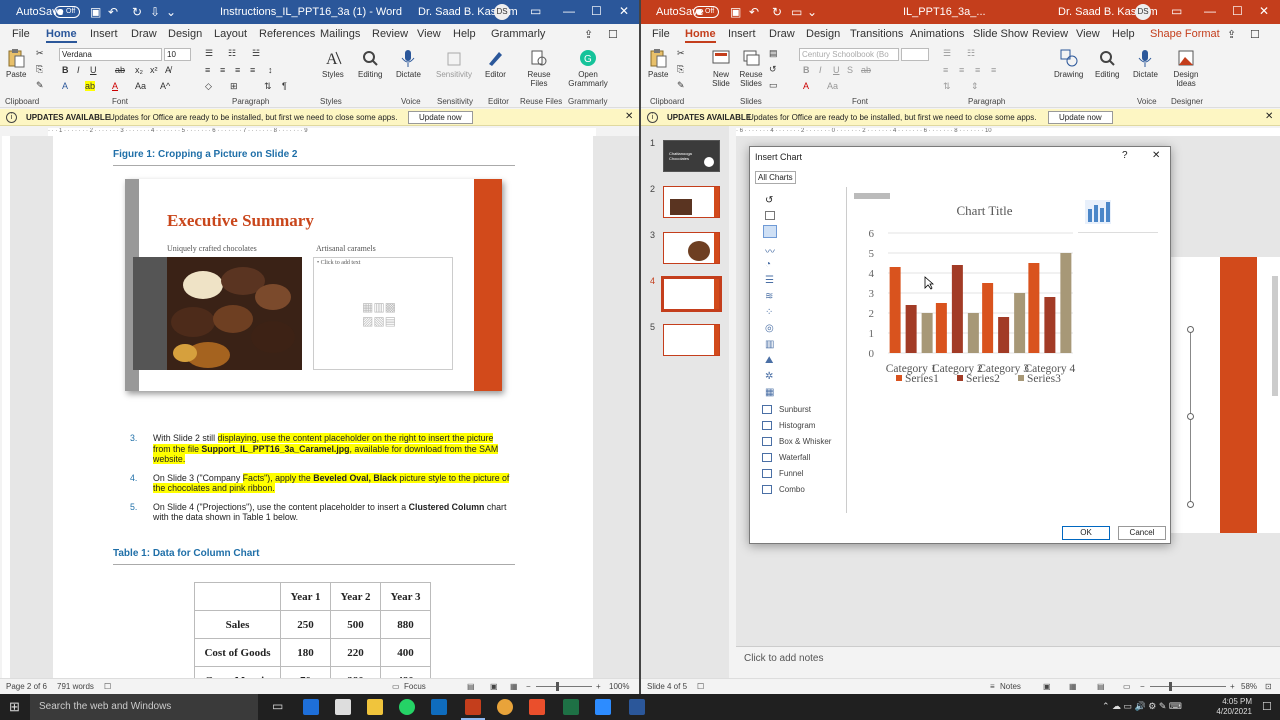 The height and width of the screenshot is (720, 1280). What do you see at coordinates (832, 86) in the screenshot?
I see `change-case-icon: Aa` at bounding box center [832, 86].